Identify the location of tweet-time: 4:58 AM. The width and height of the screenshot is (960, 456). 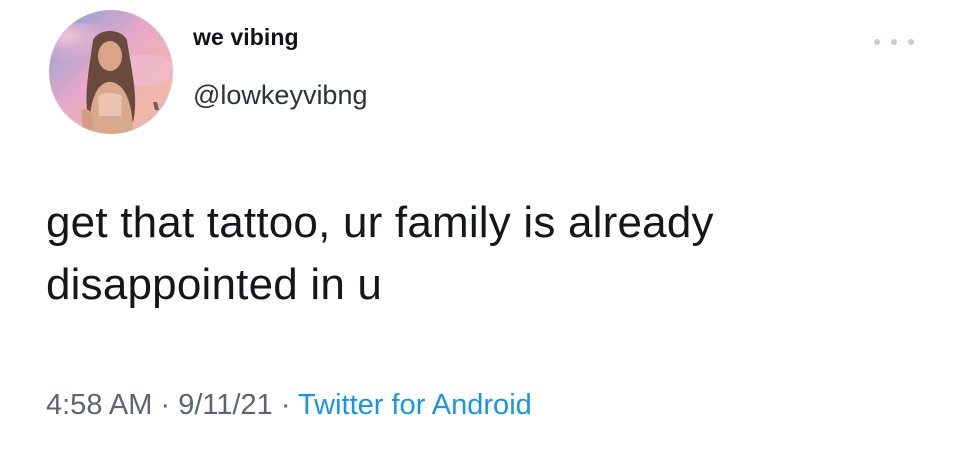
(99, 405).